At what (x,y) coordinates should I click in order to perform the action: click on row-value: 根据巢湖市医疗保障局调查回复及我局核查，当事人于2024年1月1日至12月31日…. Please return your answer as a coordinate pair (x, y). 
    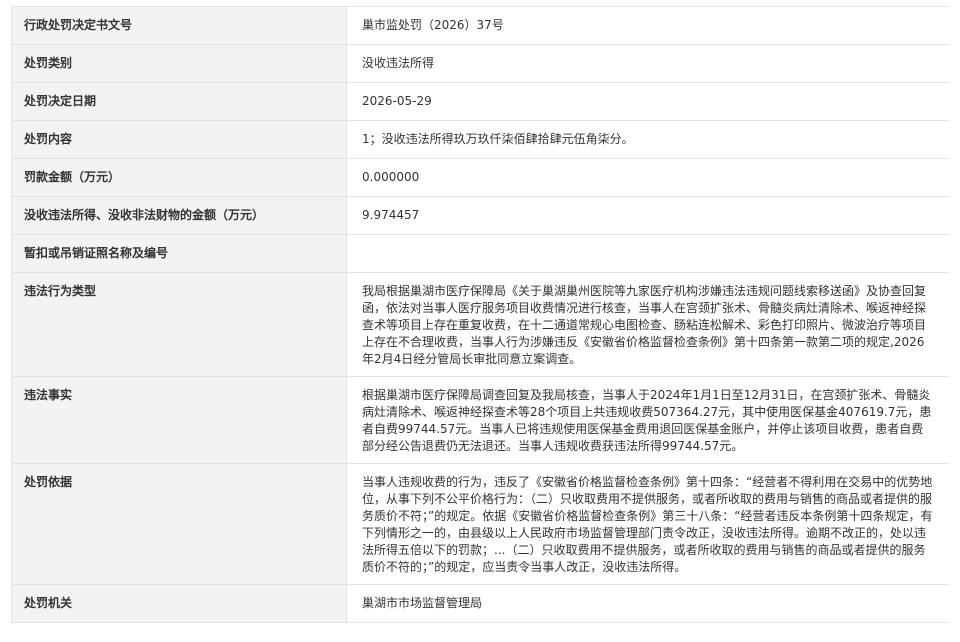
    Looking at the image, I should click on (647, 420).